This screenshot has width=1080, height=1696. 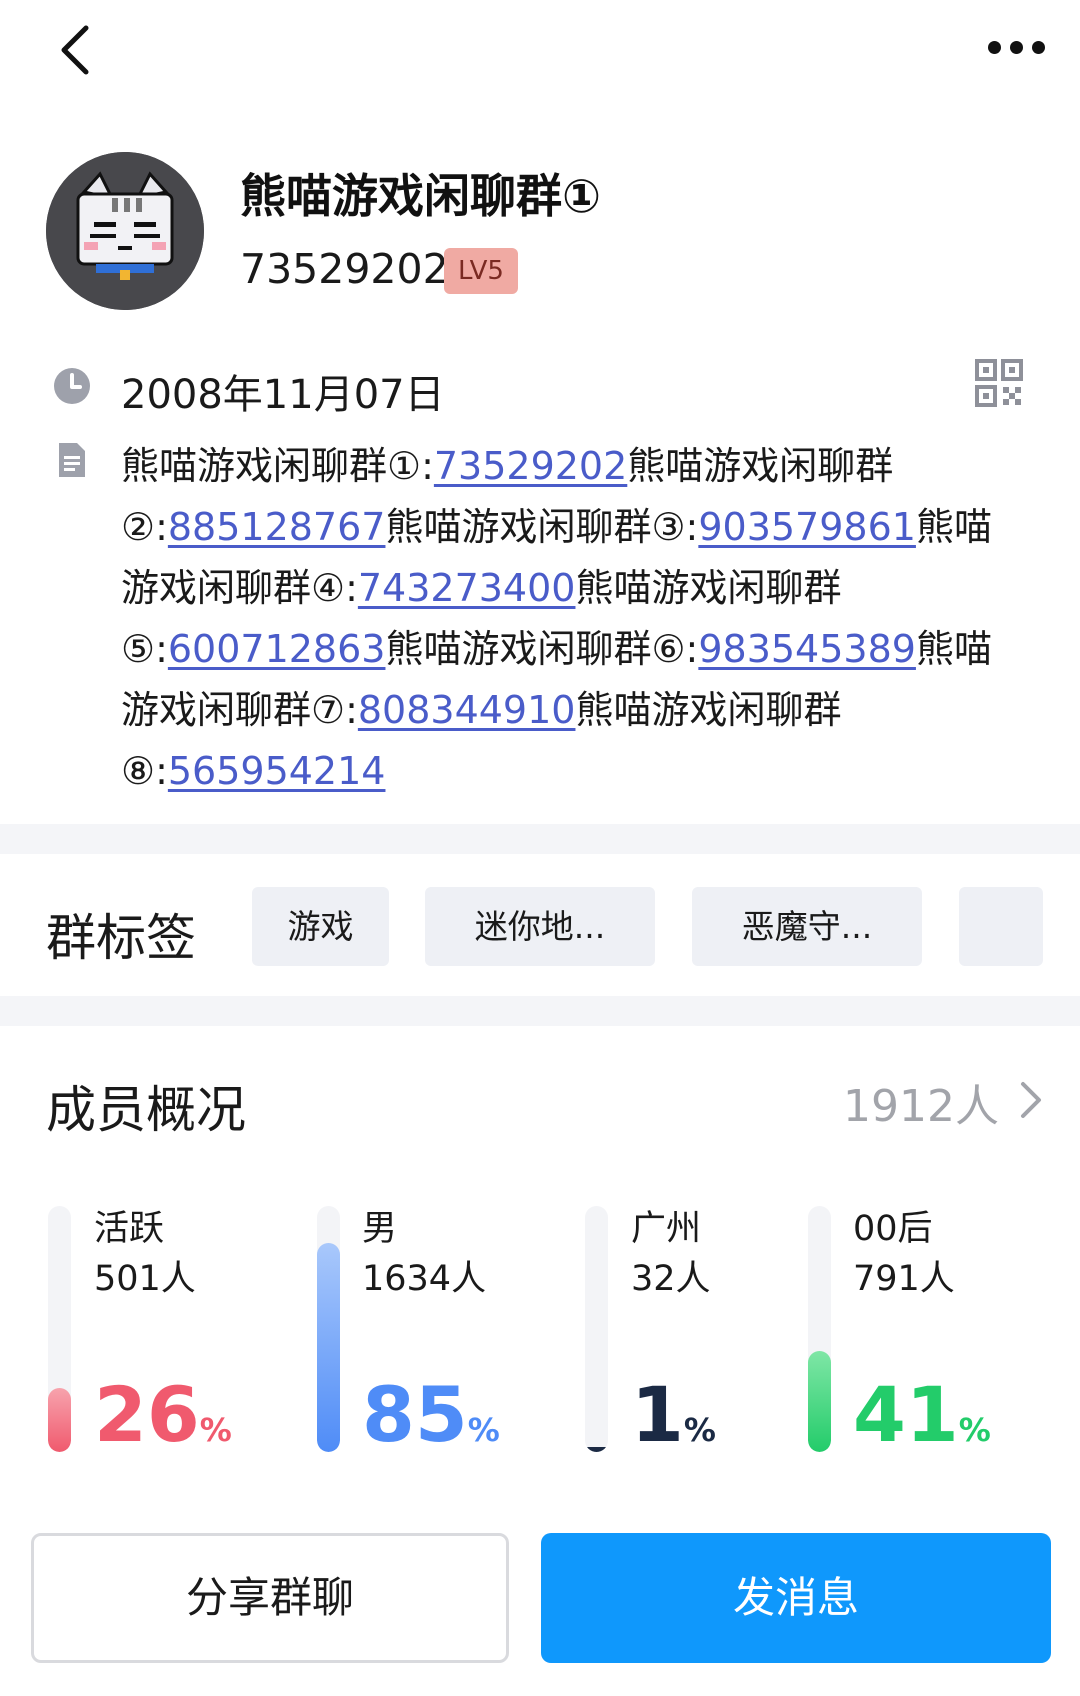 I want to click on send-message-button: 发消息, so click(x=796, y=1598).